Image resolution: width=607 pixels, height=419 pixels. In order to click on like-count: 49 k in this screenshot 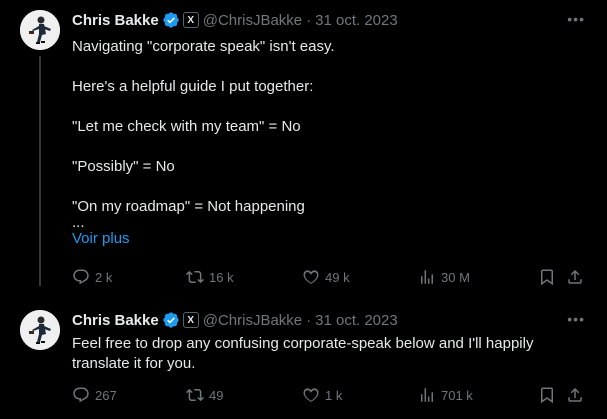, I will do `click(337, 277)`.